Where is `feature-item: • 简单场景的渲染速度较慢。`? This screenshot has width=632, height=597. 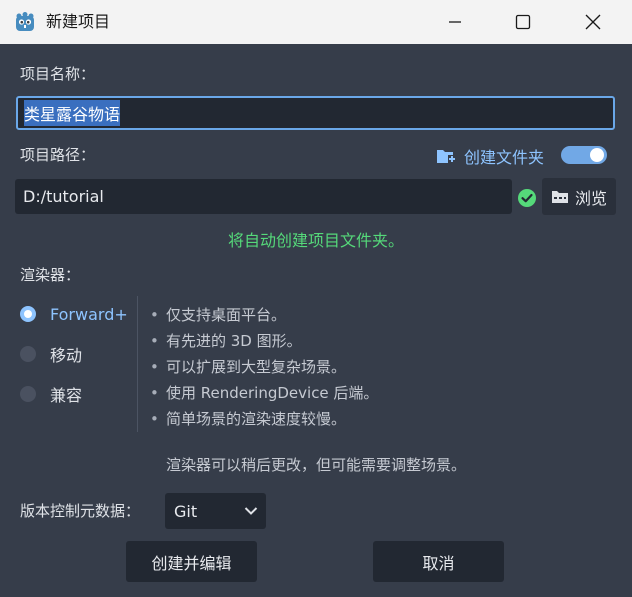
feature-item: • 简单场景的渲染速度较慢。 is located at coordinates (248, 419).